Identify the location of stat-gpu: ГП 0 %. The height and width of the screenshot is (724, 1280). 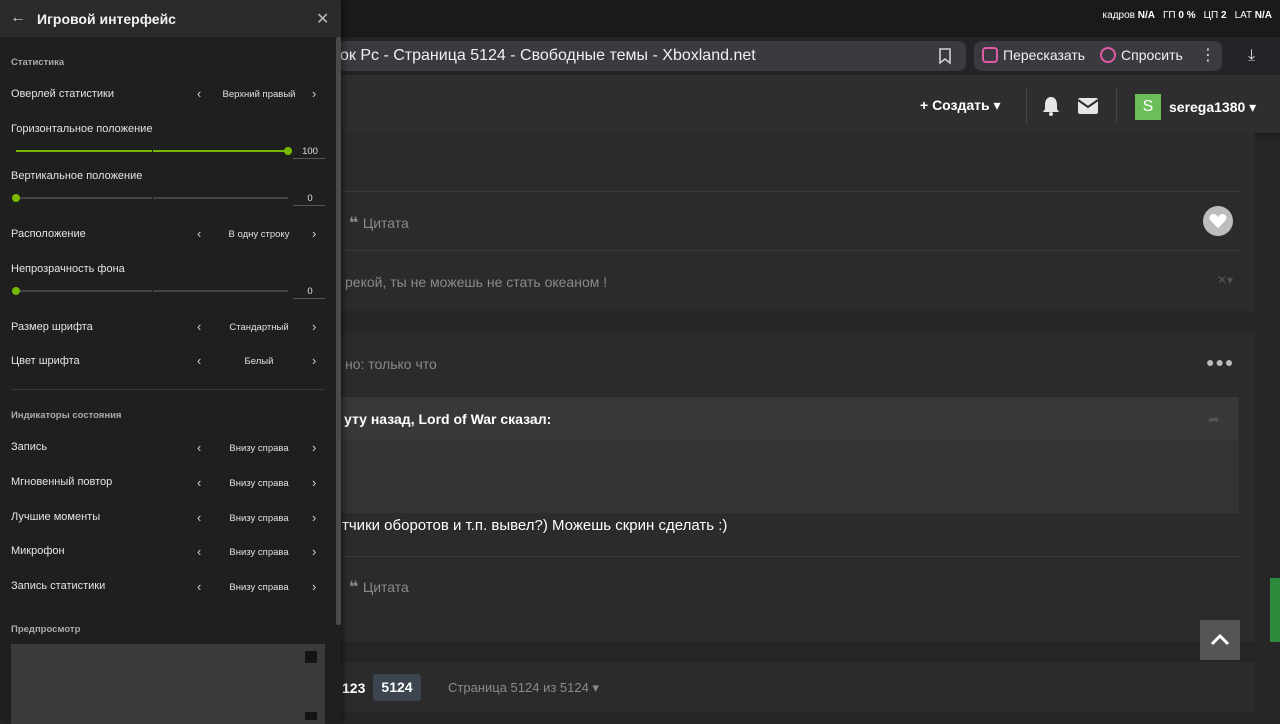
(1179, 15).